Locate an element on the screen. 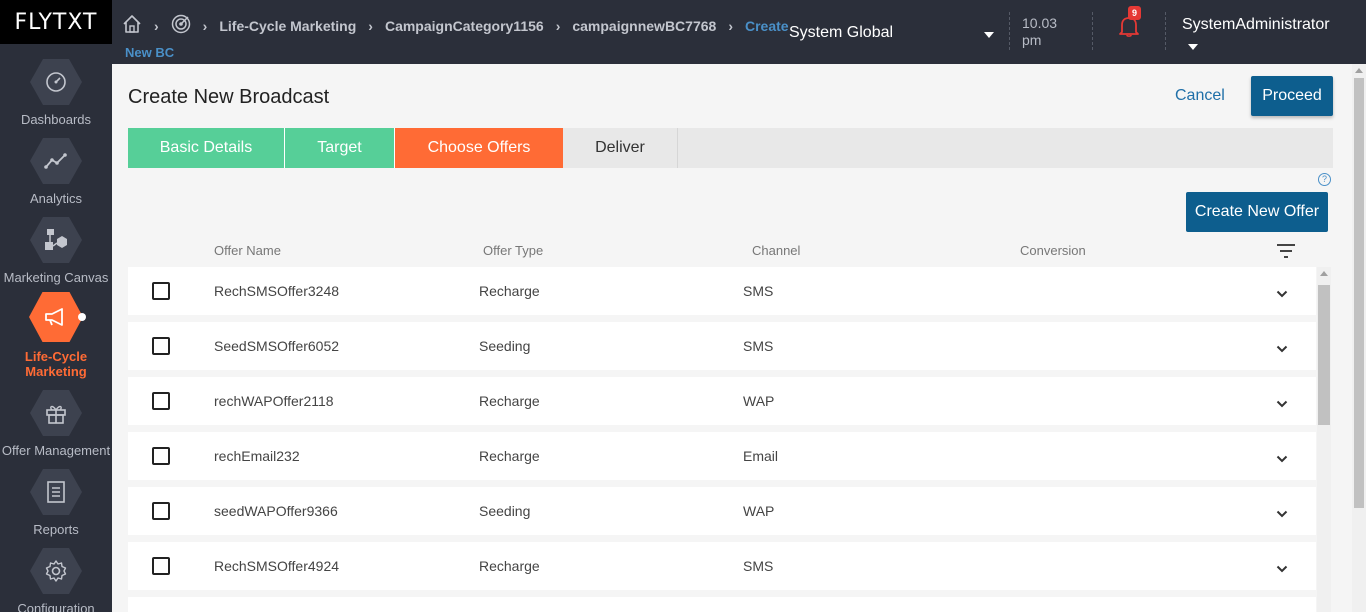 Image resolution: width=1366 pixels, height=612 pixels. column-header-channel: Channel is located at coordinates (776, 250).